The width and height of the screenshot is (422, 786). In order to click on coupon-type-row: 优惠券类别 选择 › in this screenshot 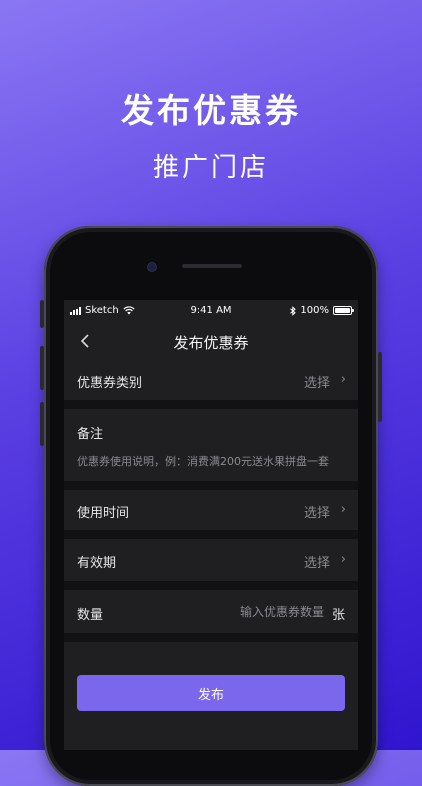, I will do `click(211, 381)`.